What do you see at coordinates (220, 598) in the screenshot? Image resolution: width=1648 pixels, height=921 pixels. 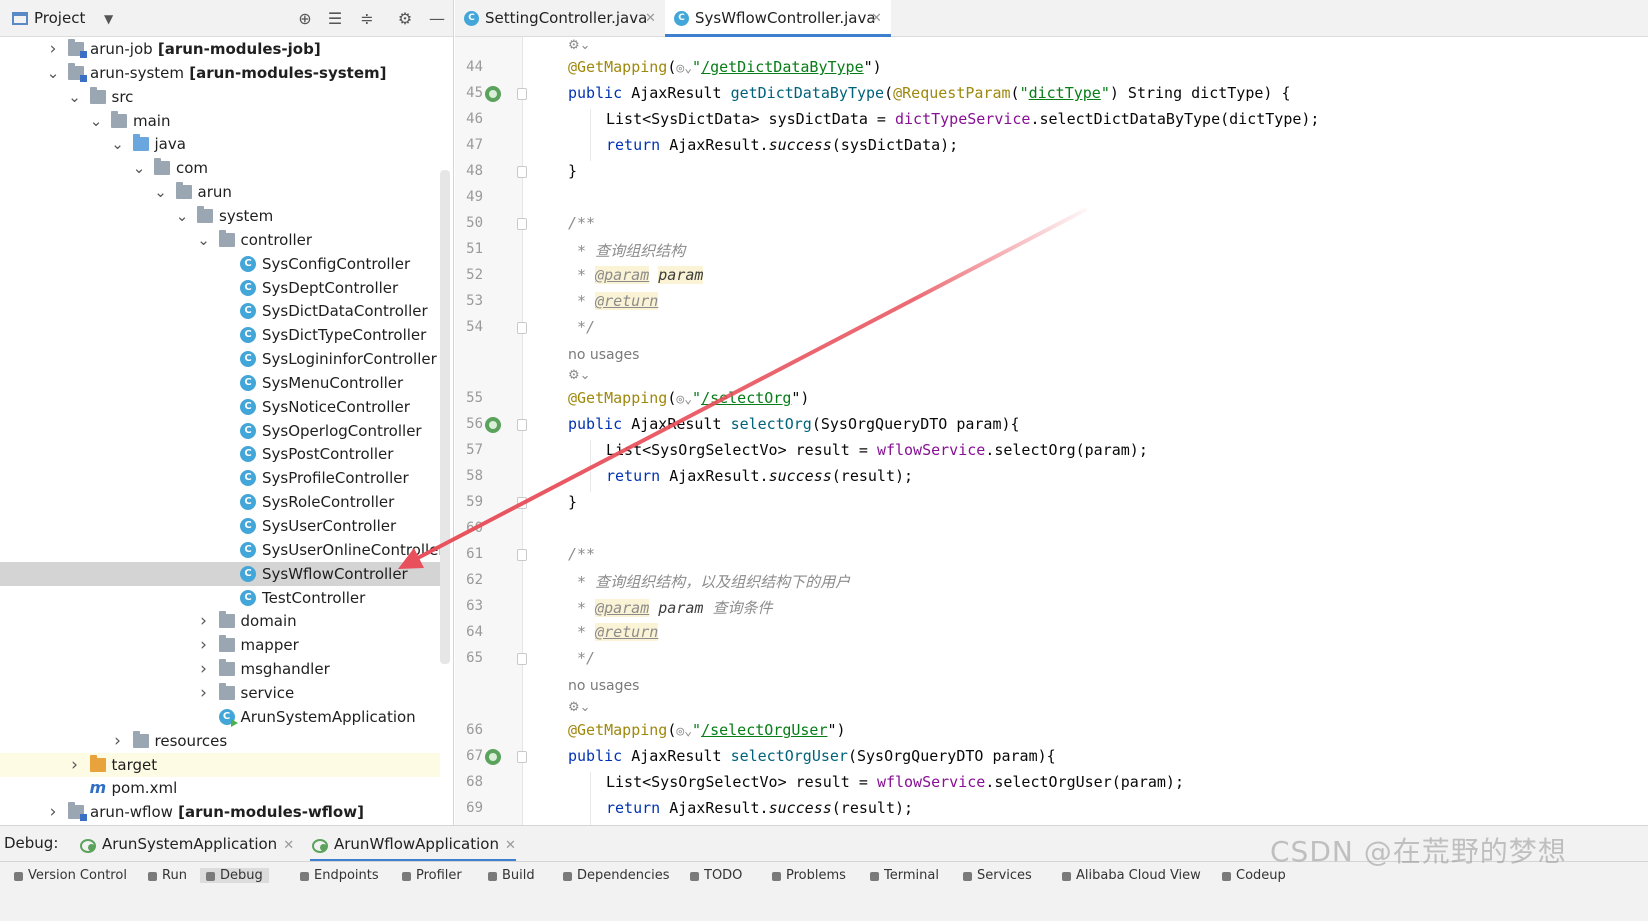 I see `tree-item-testcontroller: C TestController` at bounding box center [220, 598].